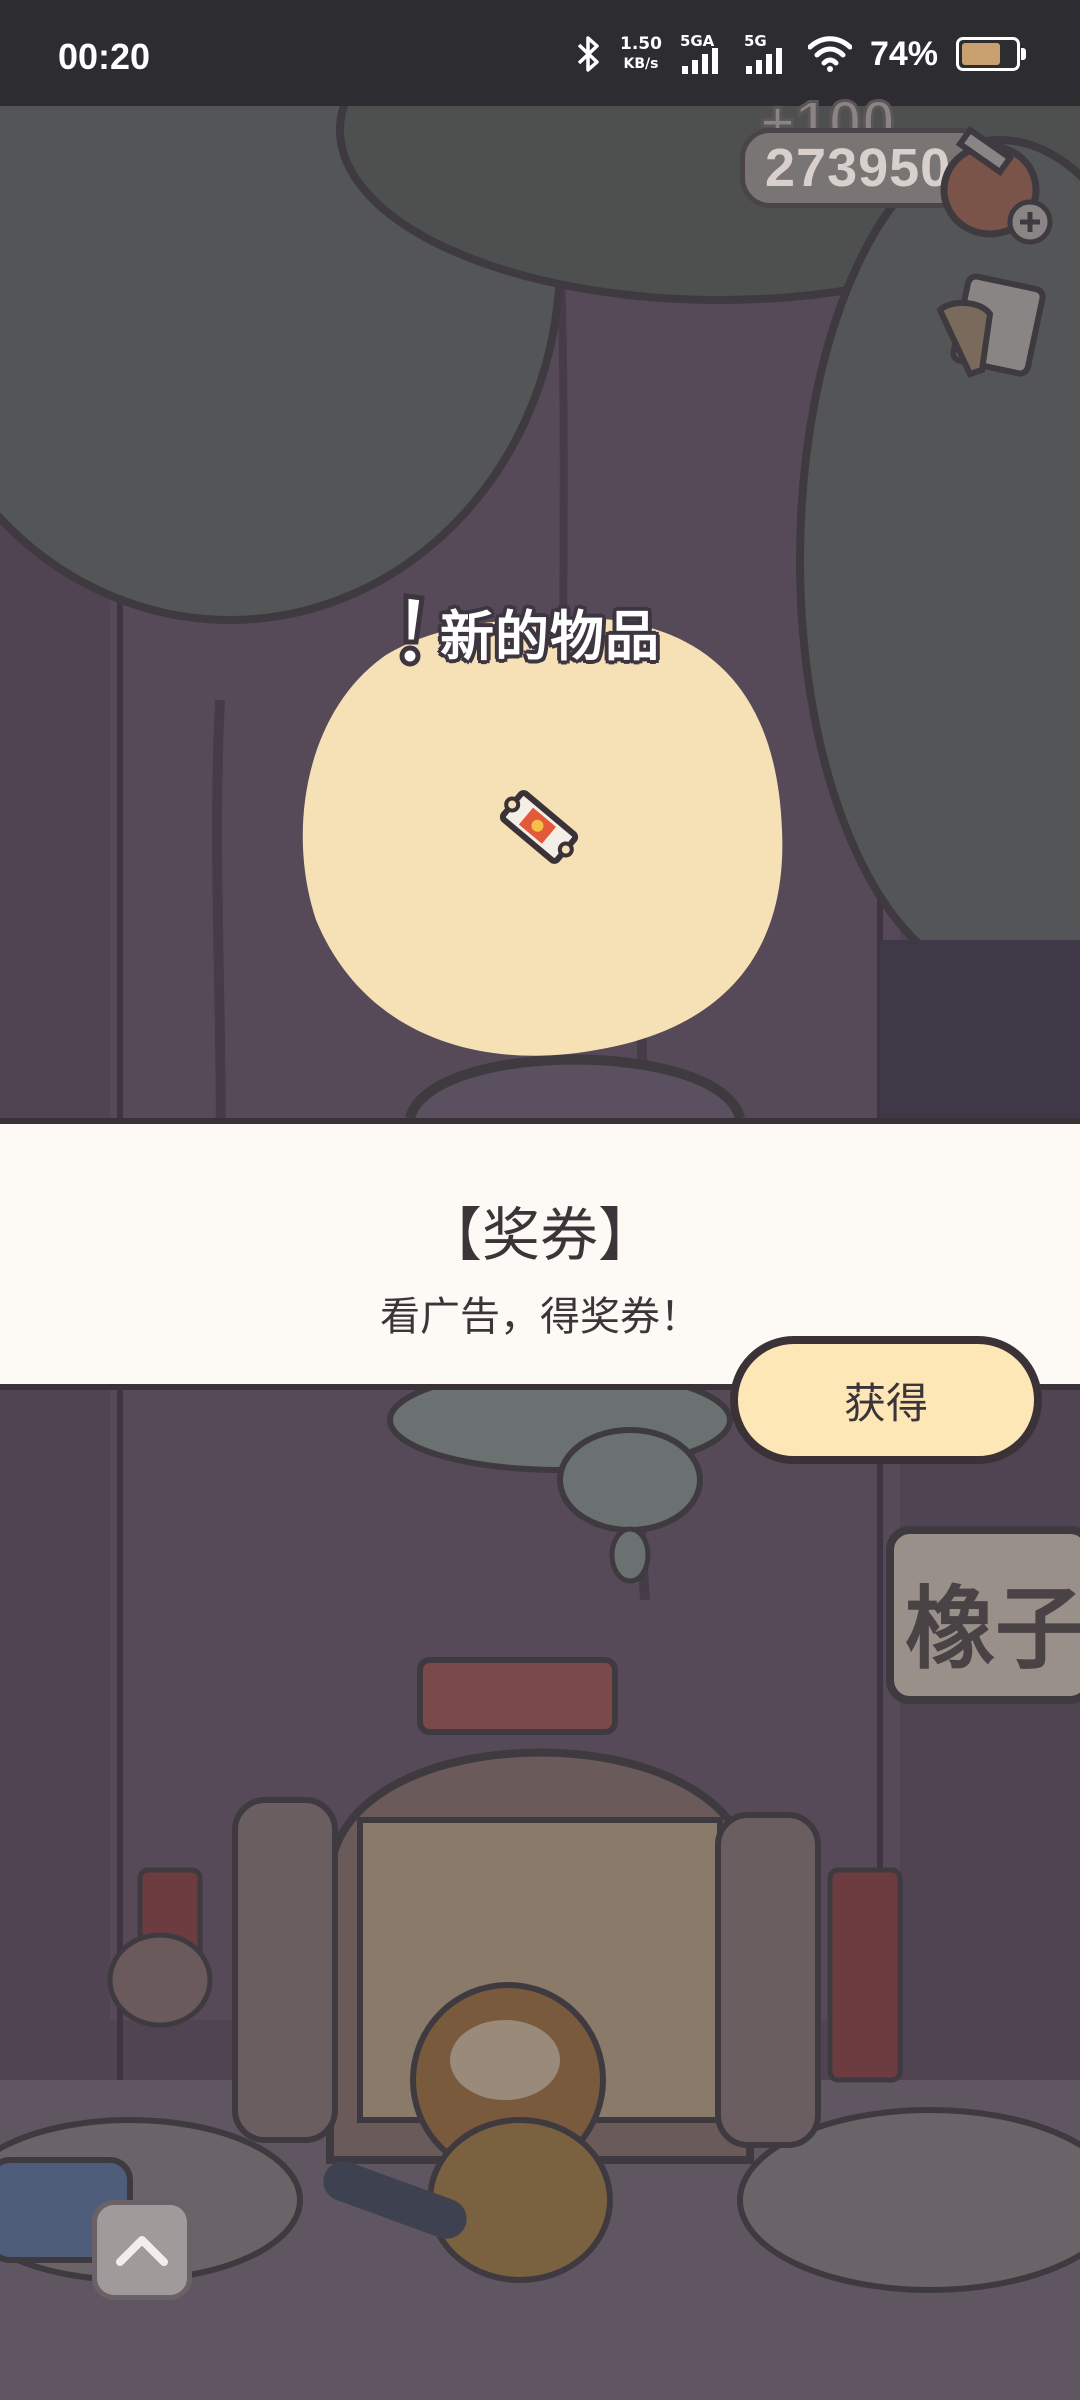  What do you see at coordinates (539, 1235) in the screenshot?
I see `item-name: 【奖券】` at bounding box center [539, 1235].